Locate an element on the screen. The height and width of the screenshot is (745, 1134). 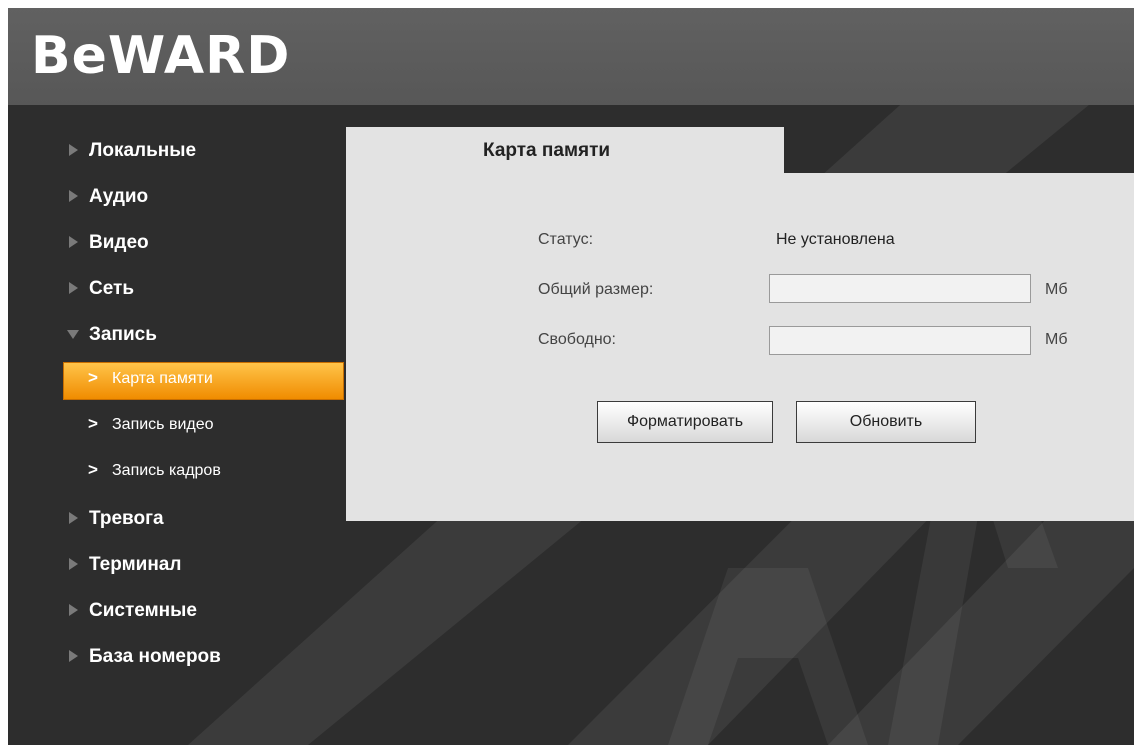
total-size-label: Общий размер: is located at coordinates (596, 289).